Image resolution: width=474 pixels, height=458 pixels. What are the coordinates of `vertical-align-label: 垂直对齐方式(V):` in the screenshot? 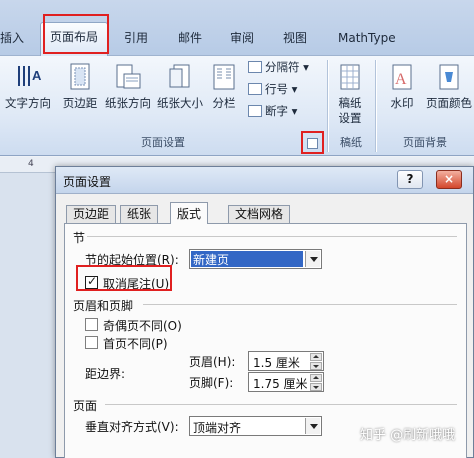 It's located at (132, 427).